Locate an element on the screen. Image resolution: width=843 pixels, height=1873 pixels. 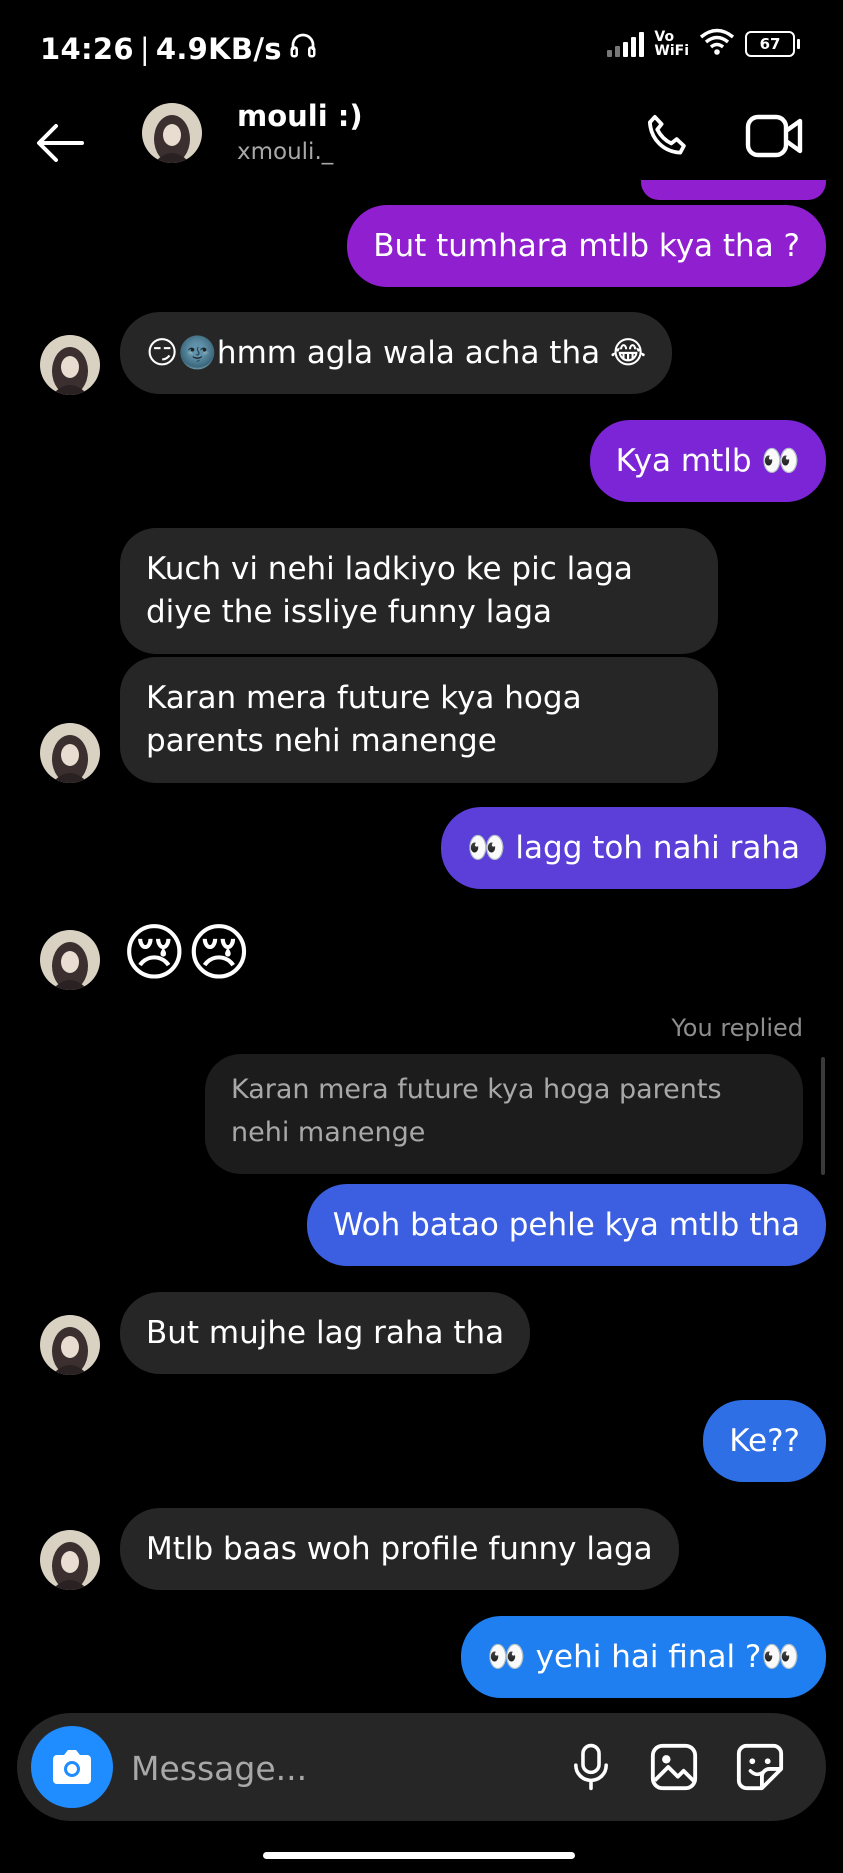
signal-icon is located at coordinates (626, 44).